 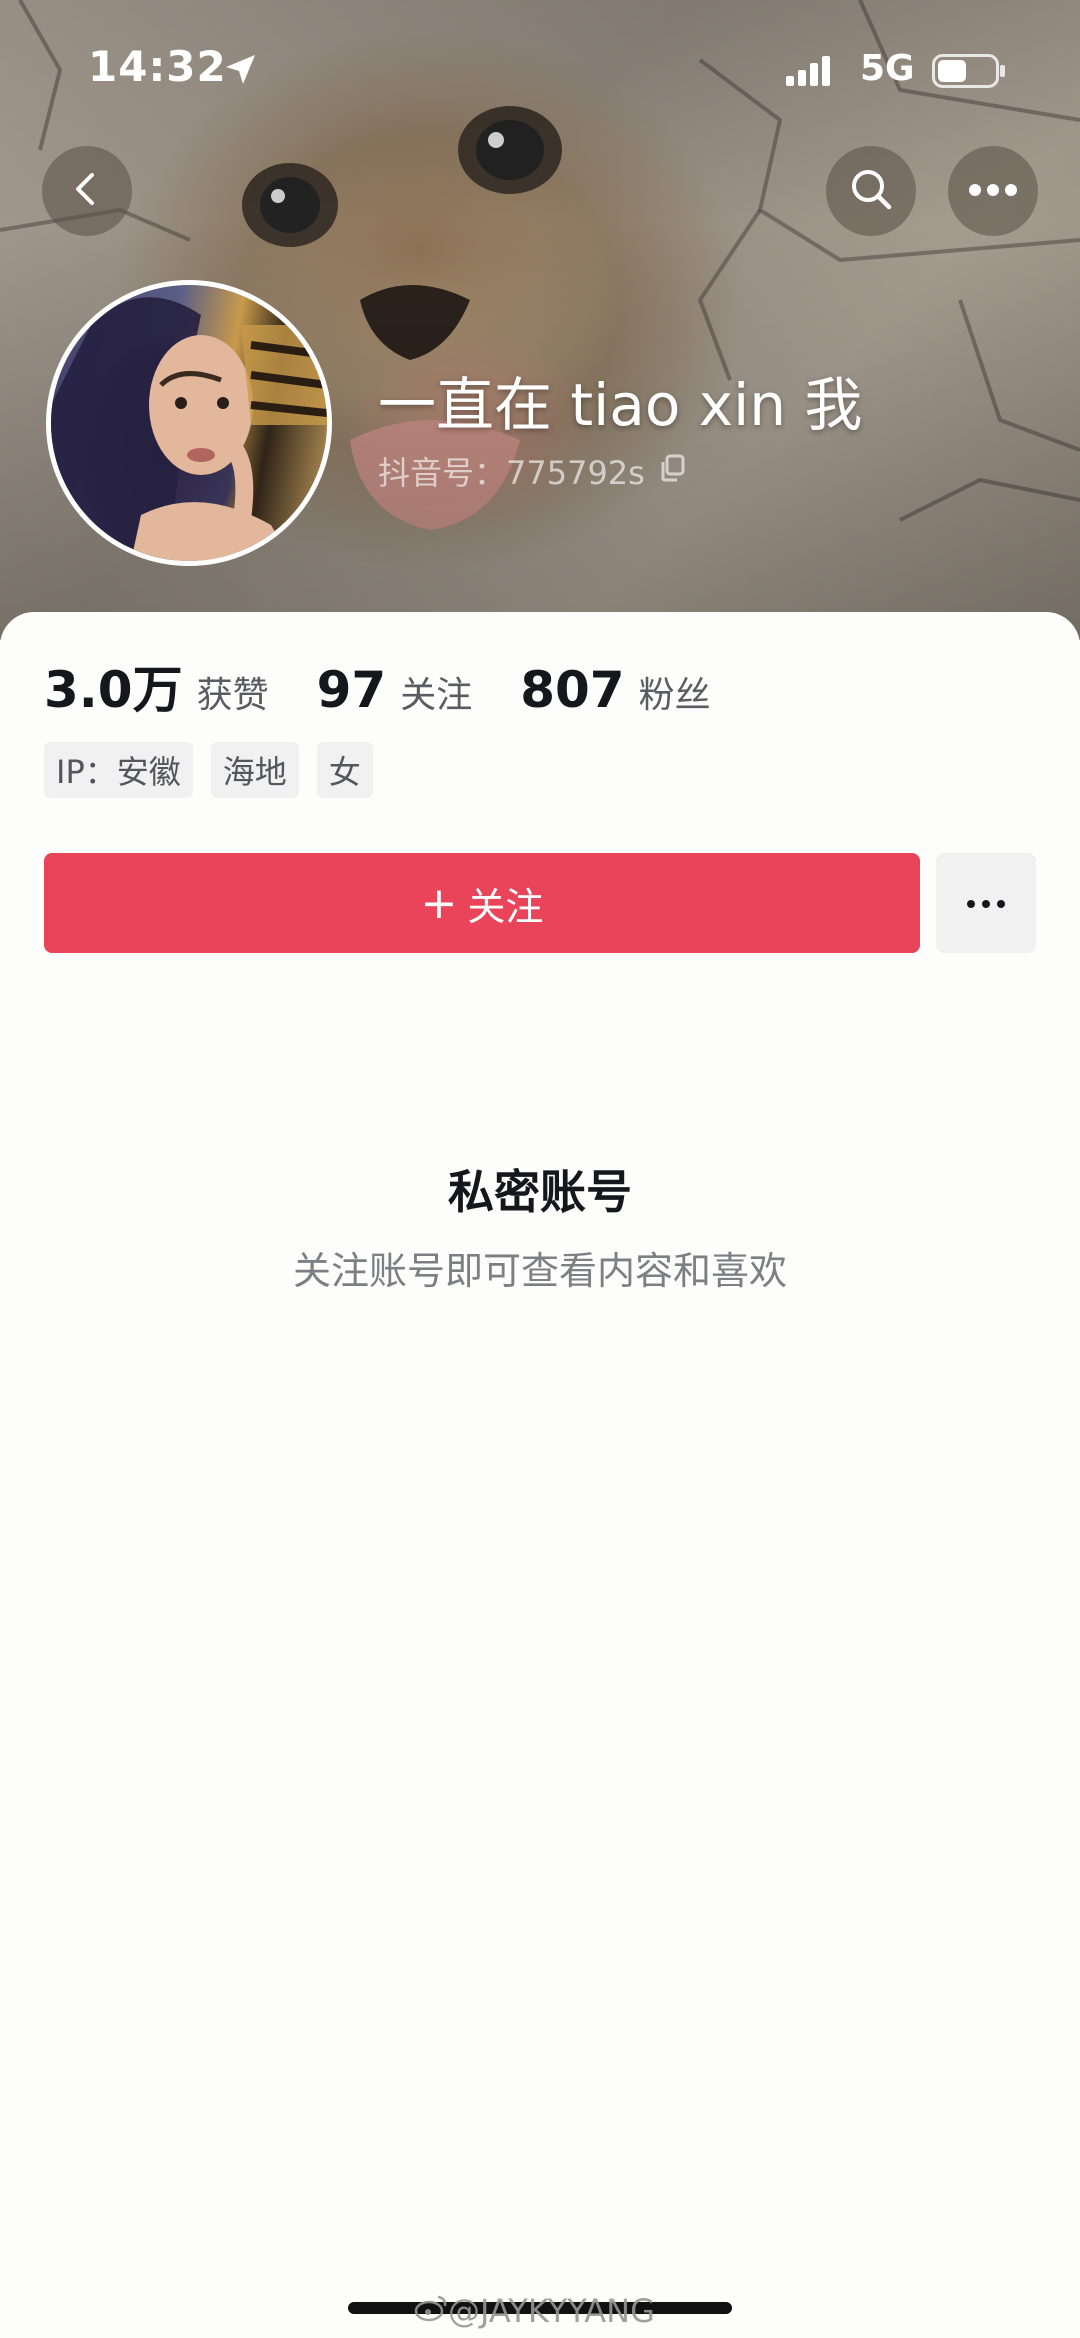 What do you see at coordinates (157, 66) in the screenshot?
I see `status-time: 14:32` at bounding box center [157, 66].